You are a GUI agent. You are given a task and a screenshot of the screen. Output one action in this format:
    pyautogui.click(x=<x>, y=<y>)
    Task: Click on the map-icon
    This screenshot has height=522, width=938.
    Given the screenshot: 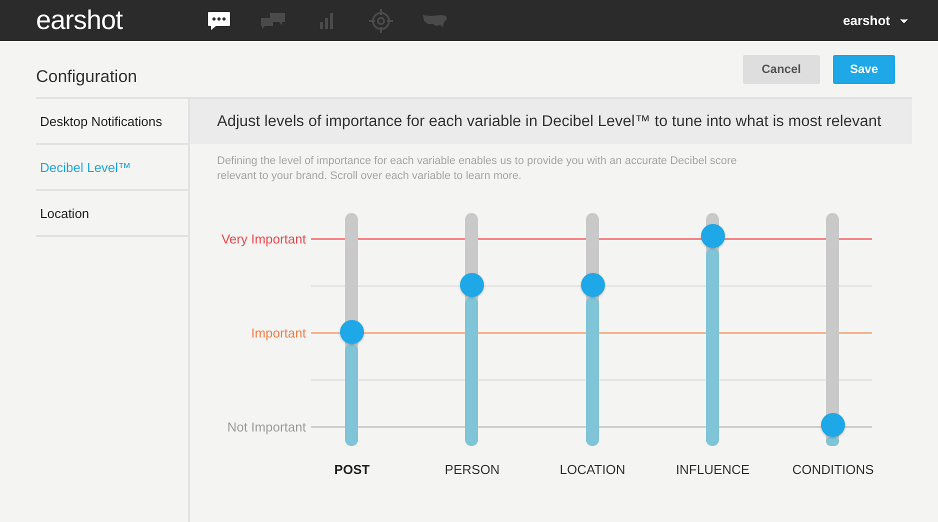 What is the action you would take?
    pyautogui.click(x=435, y=20)
    